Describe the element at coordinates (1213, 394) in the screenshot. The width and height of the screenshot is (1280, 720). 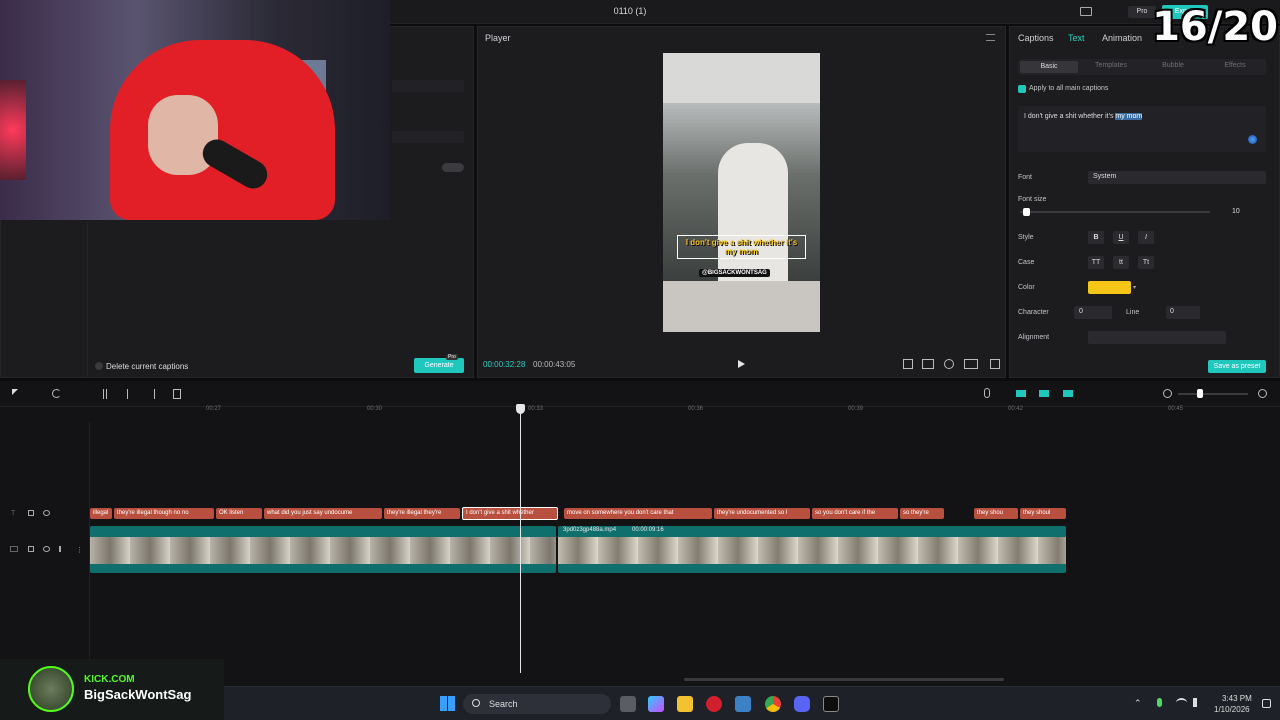
I see `zoom-slider-track` at that location.